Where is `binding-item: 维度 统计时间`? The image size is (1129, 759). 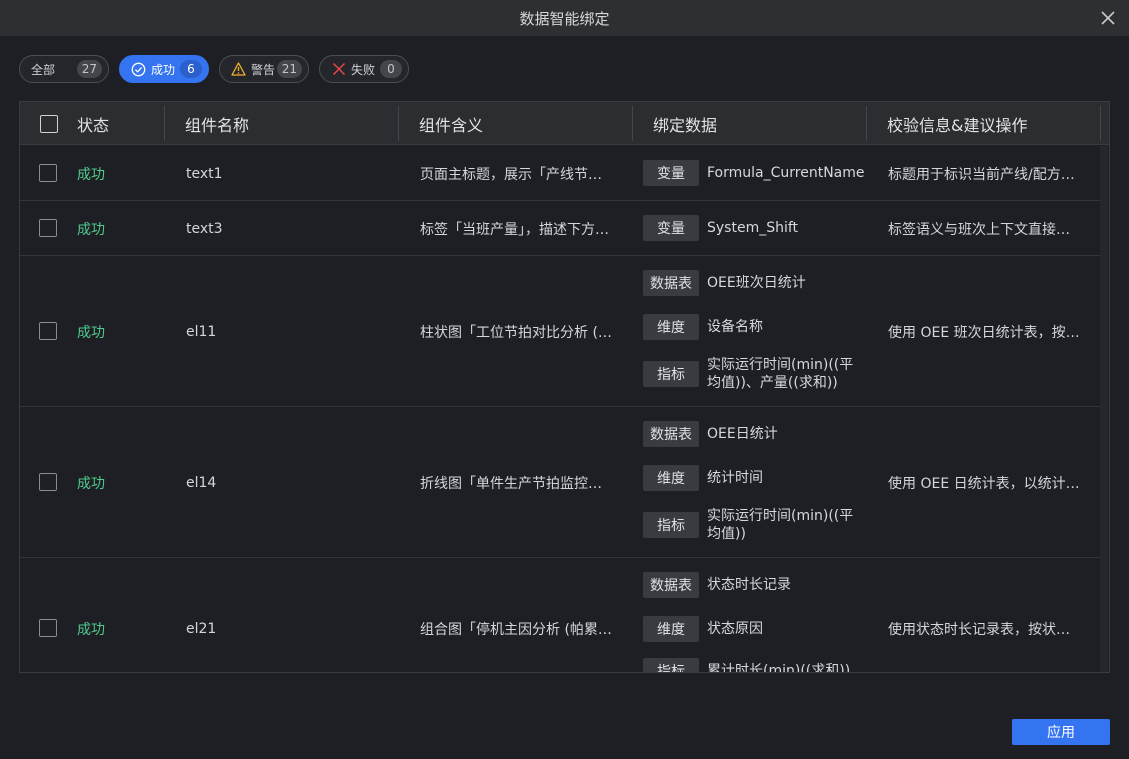
binding-item: 维度 统计时间 is located at coordinates (703, 478).